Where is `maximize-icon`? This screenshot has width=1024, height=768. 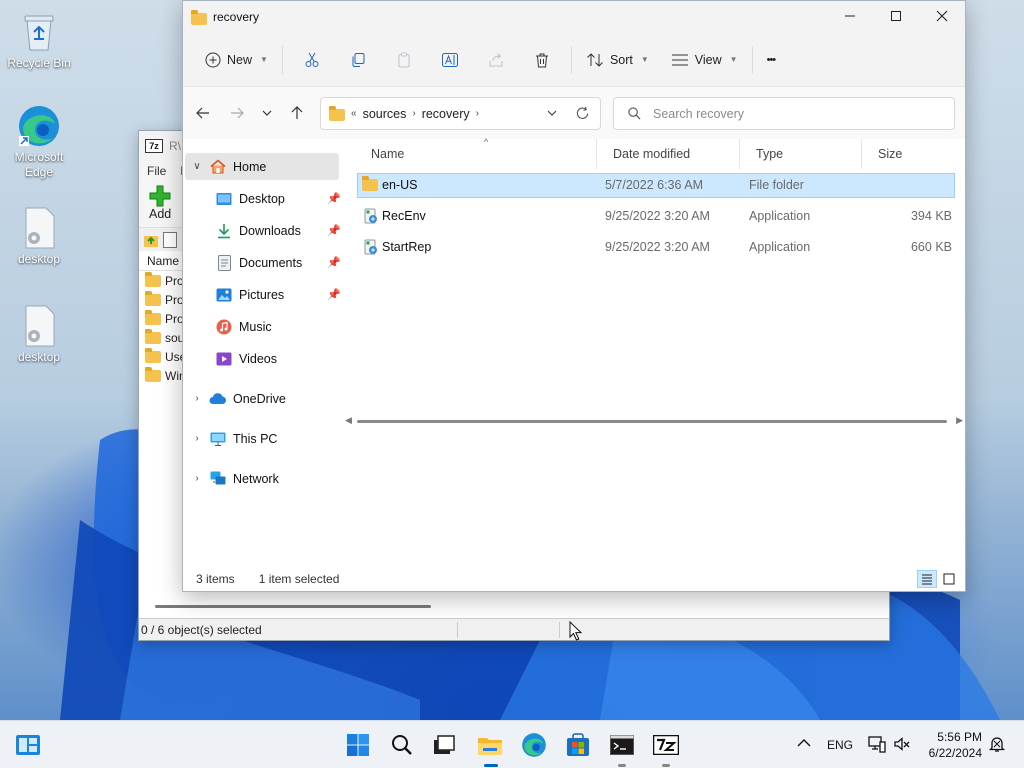 maximize-icon is located at coordinates (896, 16).